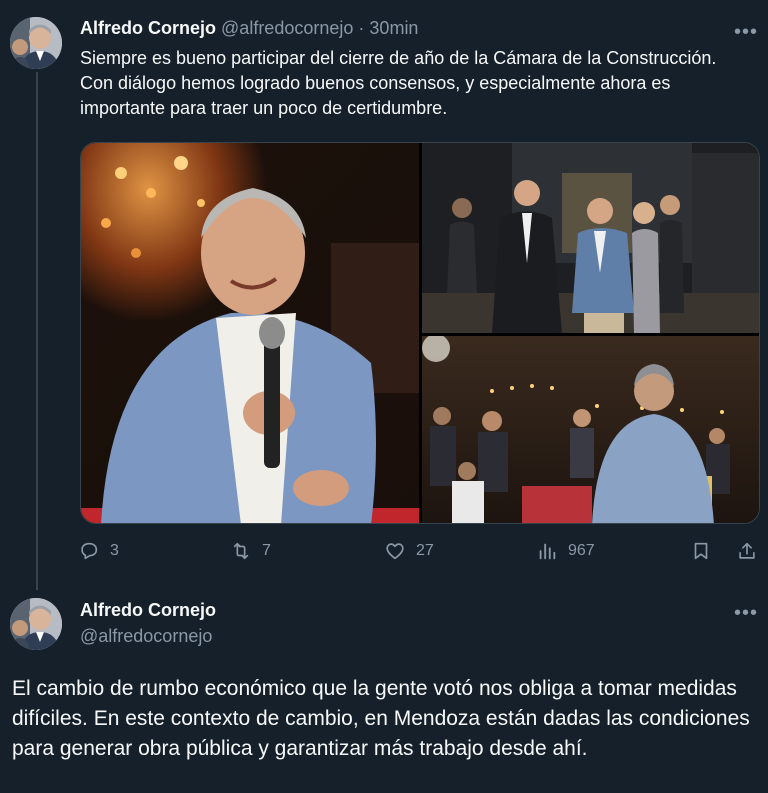 The width and height of the screenshot is (768, 793). What do you see at coordinates (266, 550) in the screenshot?
I see `repost-count: 7` at bounding box center [266, 550].